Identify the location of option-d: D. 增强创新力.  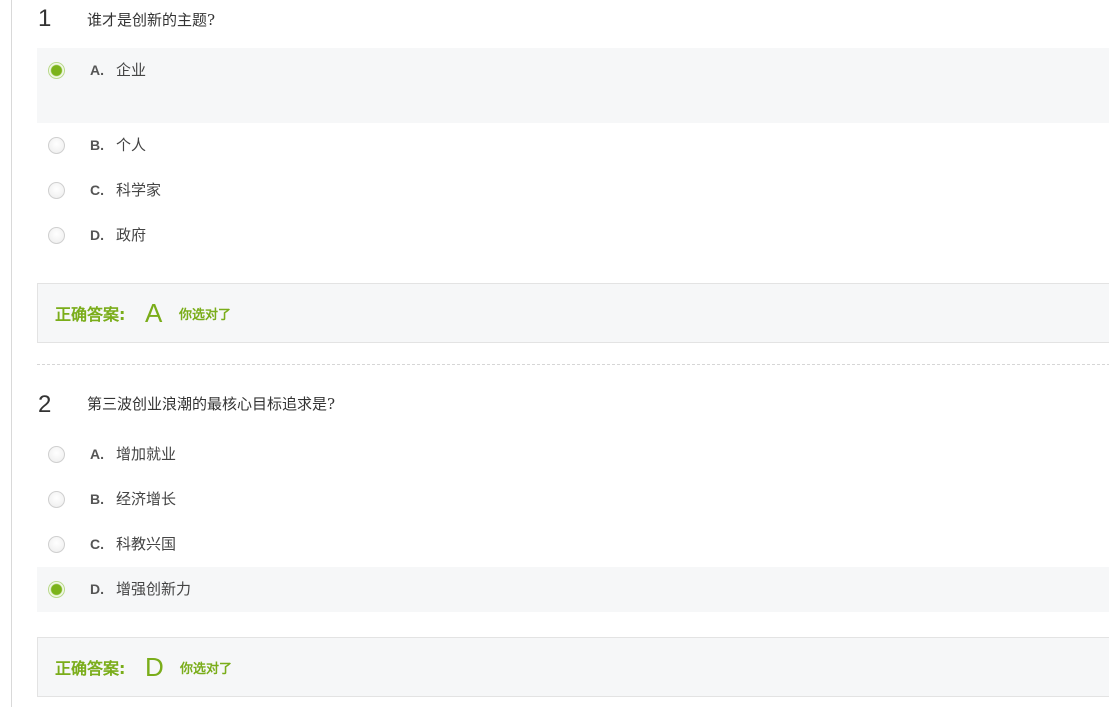
(573, 589).